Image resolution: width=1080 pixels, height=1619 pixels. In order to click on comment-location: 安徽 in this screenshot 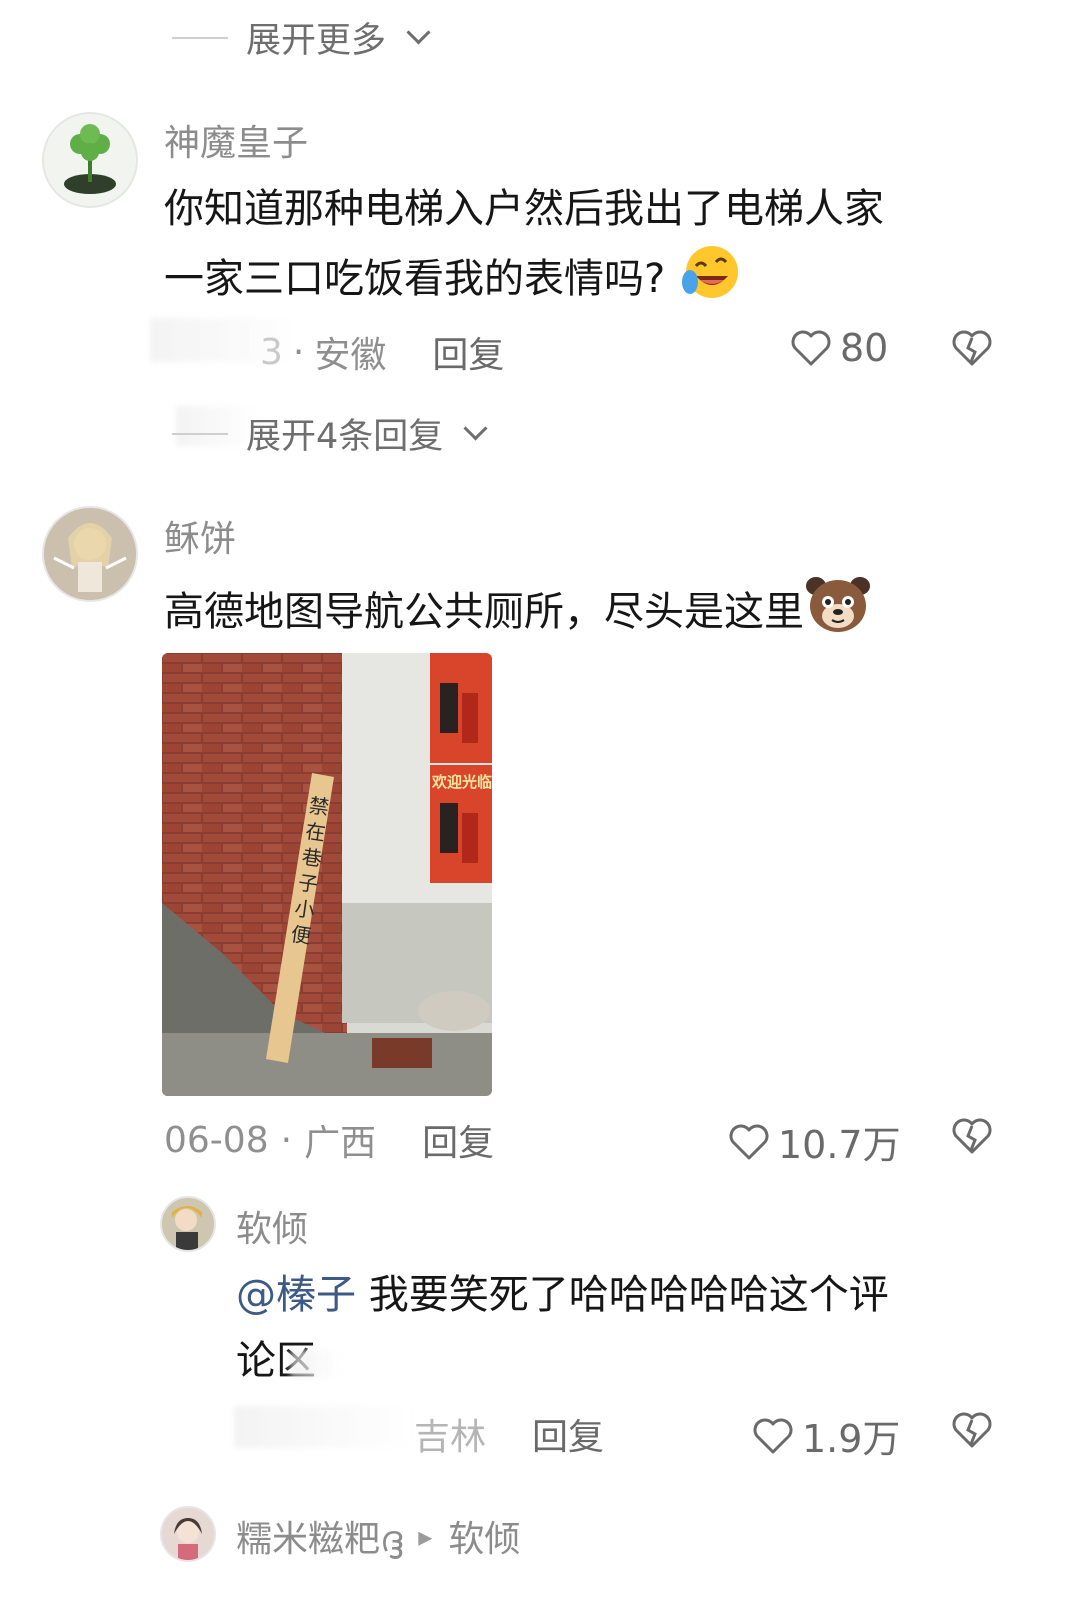, I will do `click(350, 355)`.